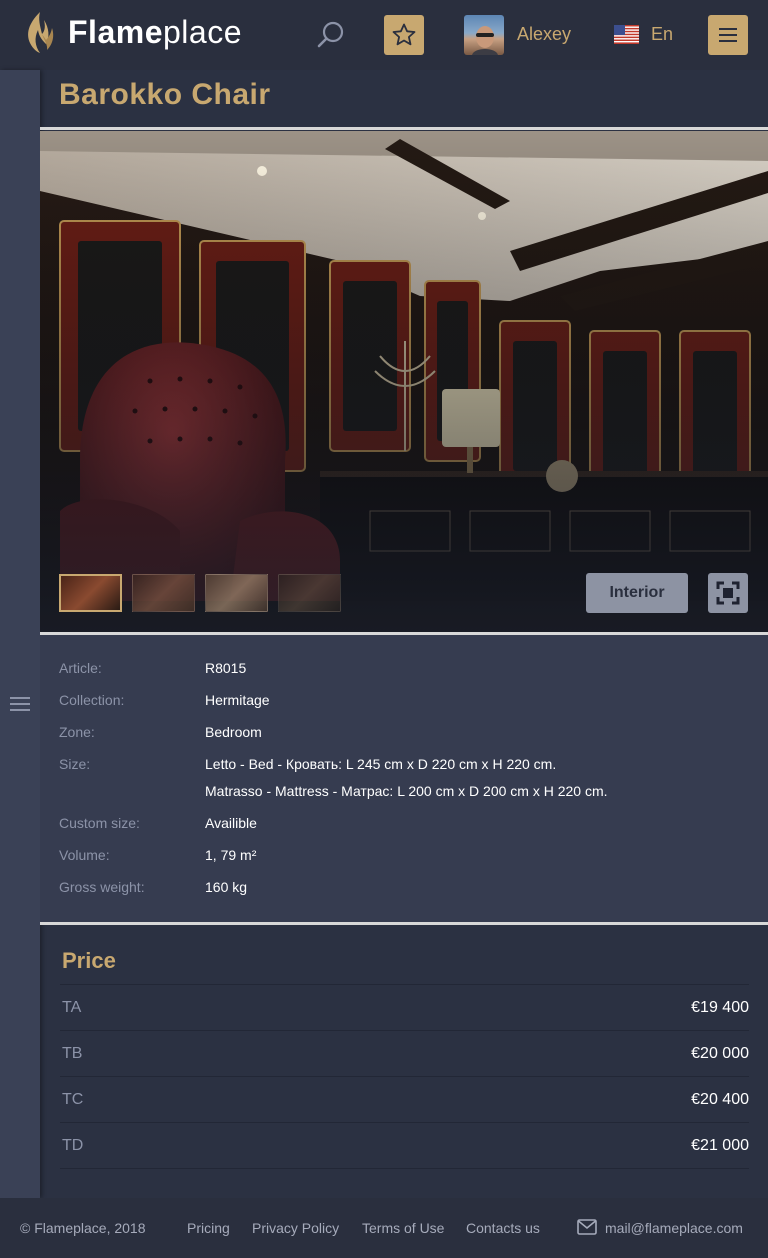 This screenshot has width=768, height=1258. I want to click on hamburger-menu-icon, so click(728, 35).